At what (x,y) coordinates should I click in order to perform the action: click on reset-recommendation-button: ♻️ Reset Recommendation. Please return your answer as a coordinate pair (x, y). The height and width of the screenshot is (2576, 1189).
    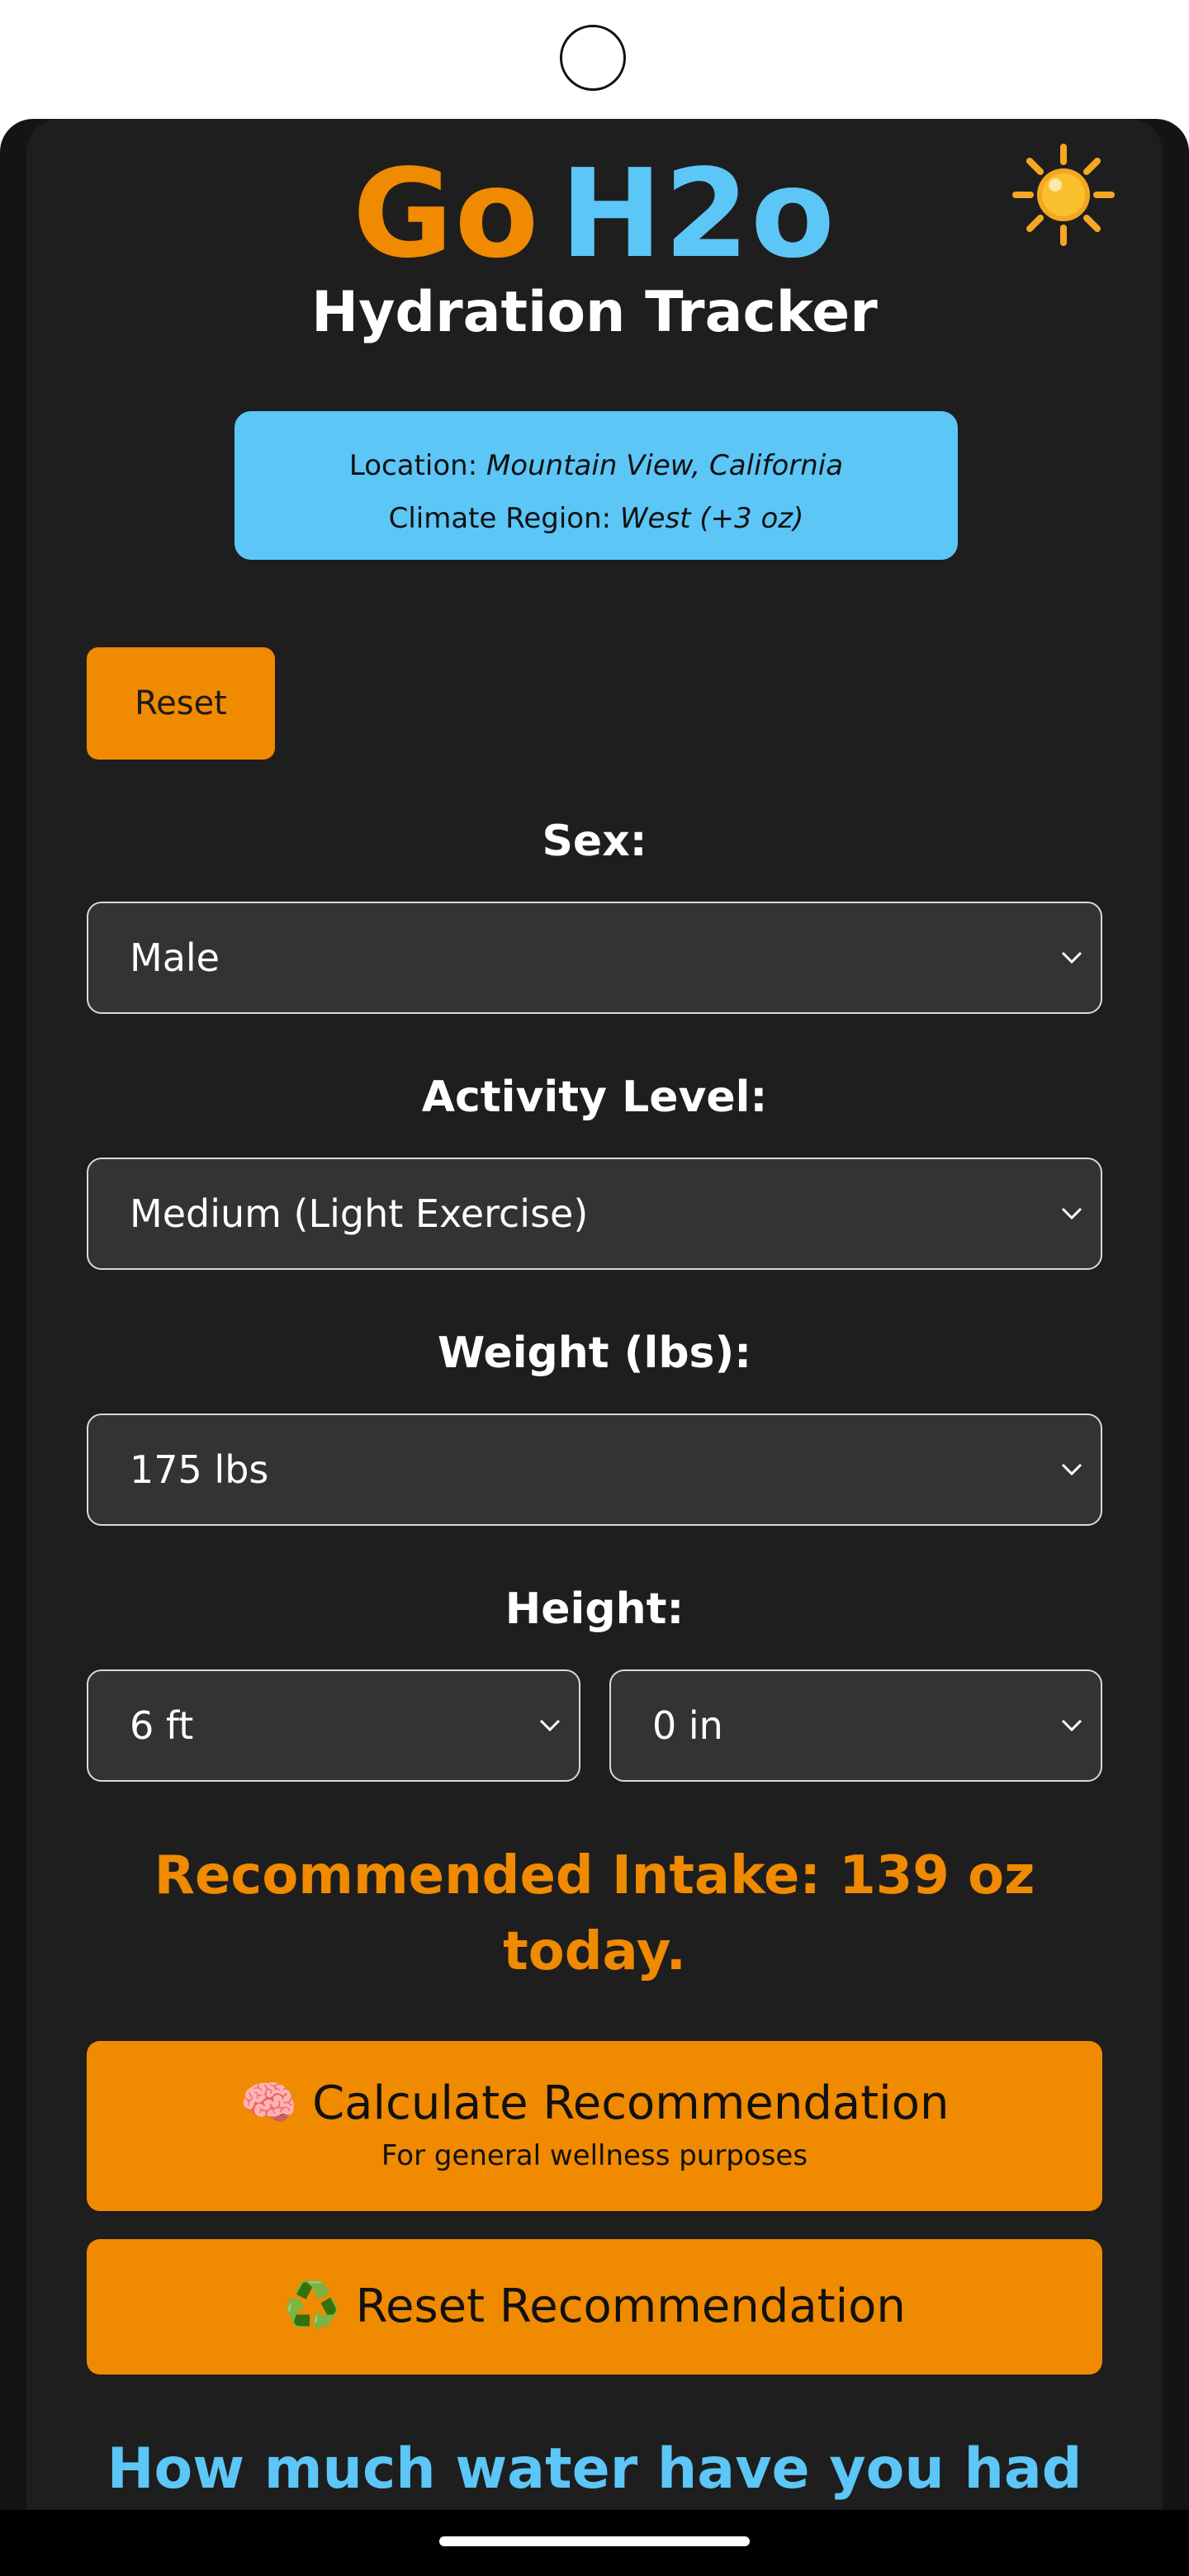
    Looking at the image, I should click on (594, 2307).